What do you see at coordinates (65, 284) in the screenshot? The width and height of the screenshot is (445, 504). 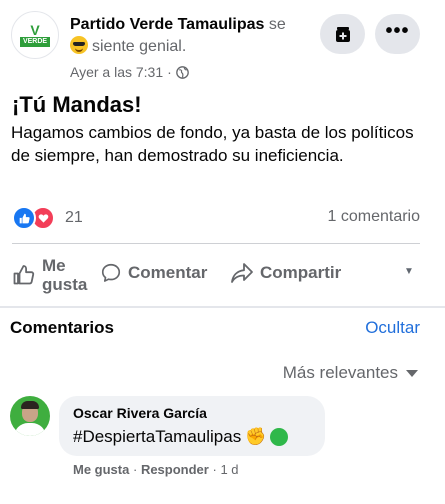 I see `like-label-line2: gusta` at bounding box center [65, 284].